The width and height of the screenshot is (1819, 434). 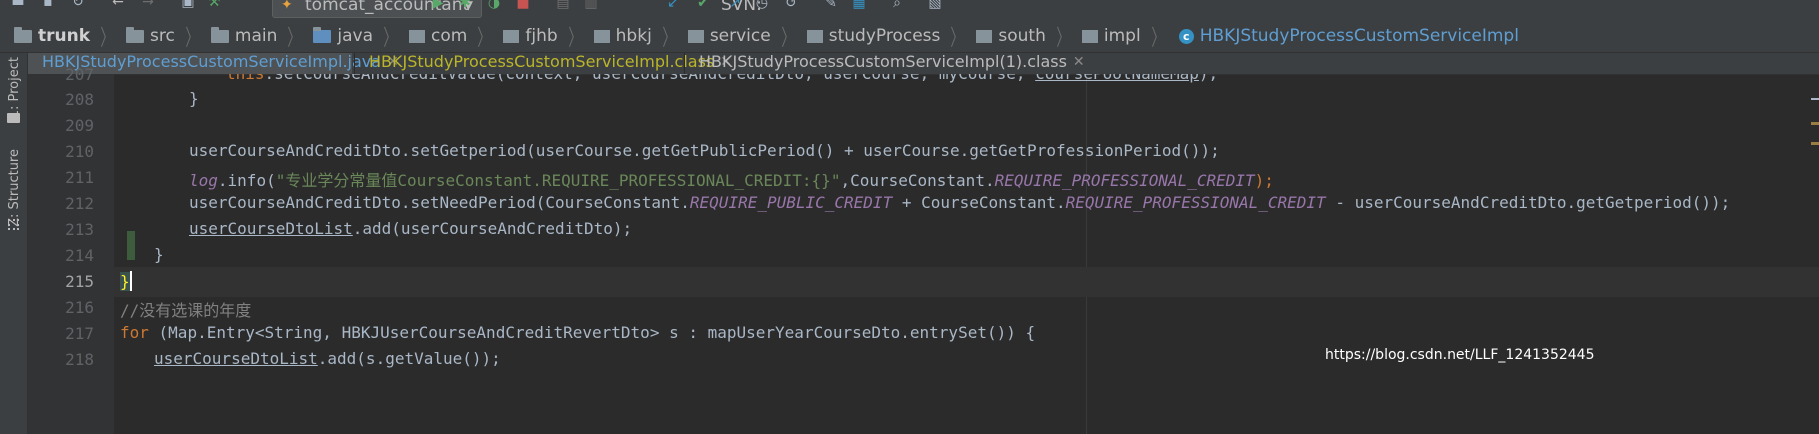 I want to click on breadcrumb-item-java: java, so click(x=339, y=36).